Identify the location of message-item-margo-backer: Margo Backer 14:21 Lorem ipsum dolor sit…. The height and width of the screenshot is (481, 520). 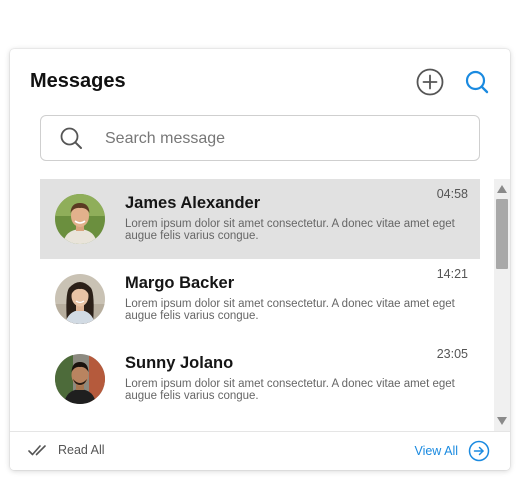
(260, 299).